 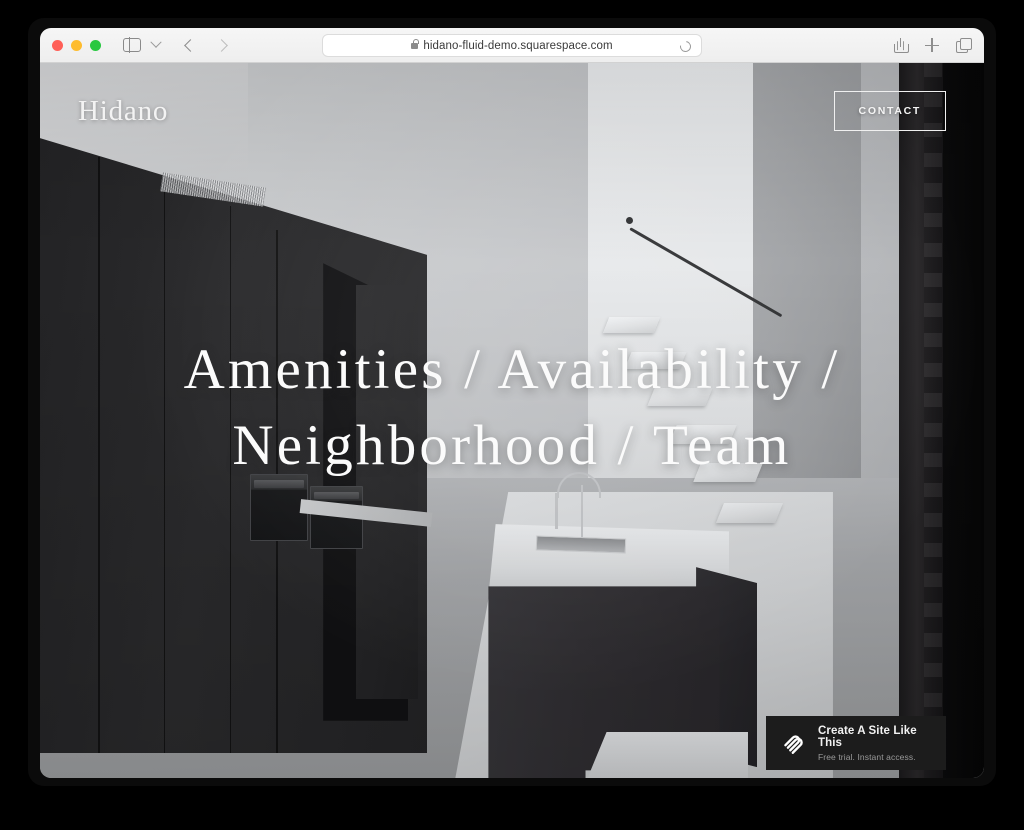 I want to click on browser-toolbar: hidano-fluid-demo.squarespace.com, so click(x=512, y=45).